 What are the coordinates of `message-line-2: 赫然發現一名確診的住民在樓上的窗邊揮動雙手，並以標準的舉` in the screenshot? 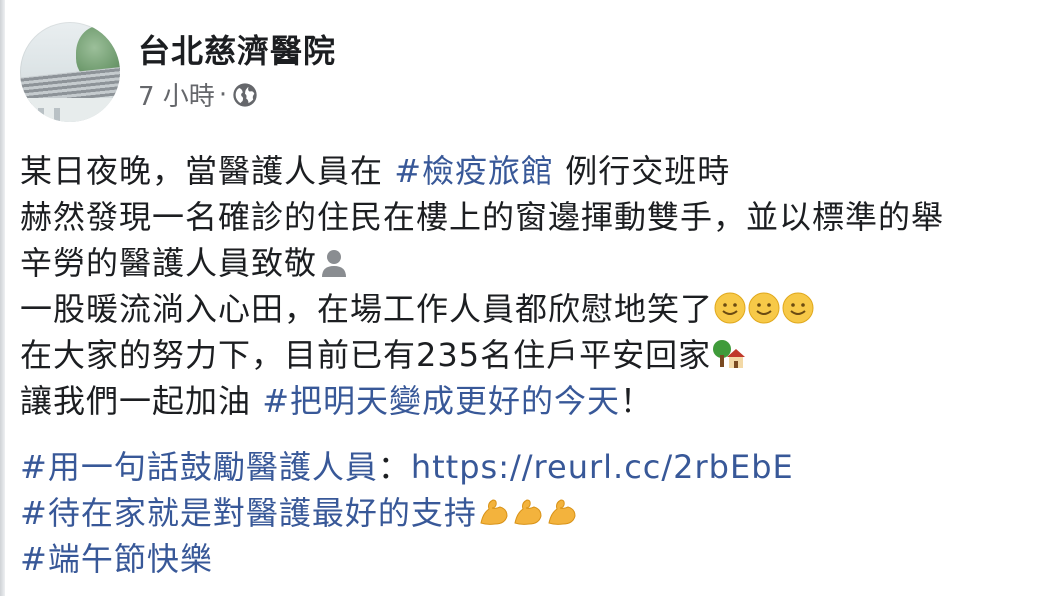 It's located at (540, 217).